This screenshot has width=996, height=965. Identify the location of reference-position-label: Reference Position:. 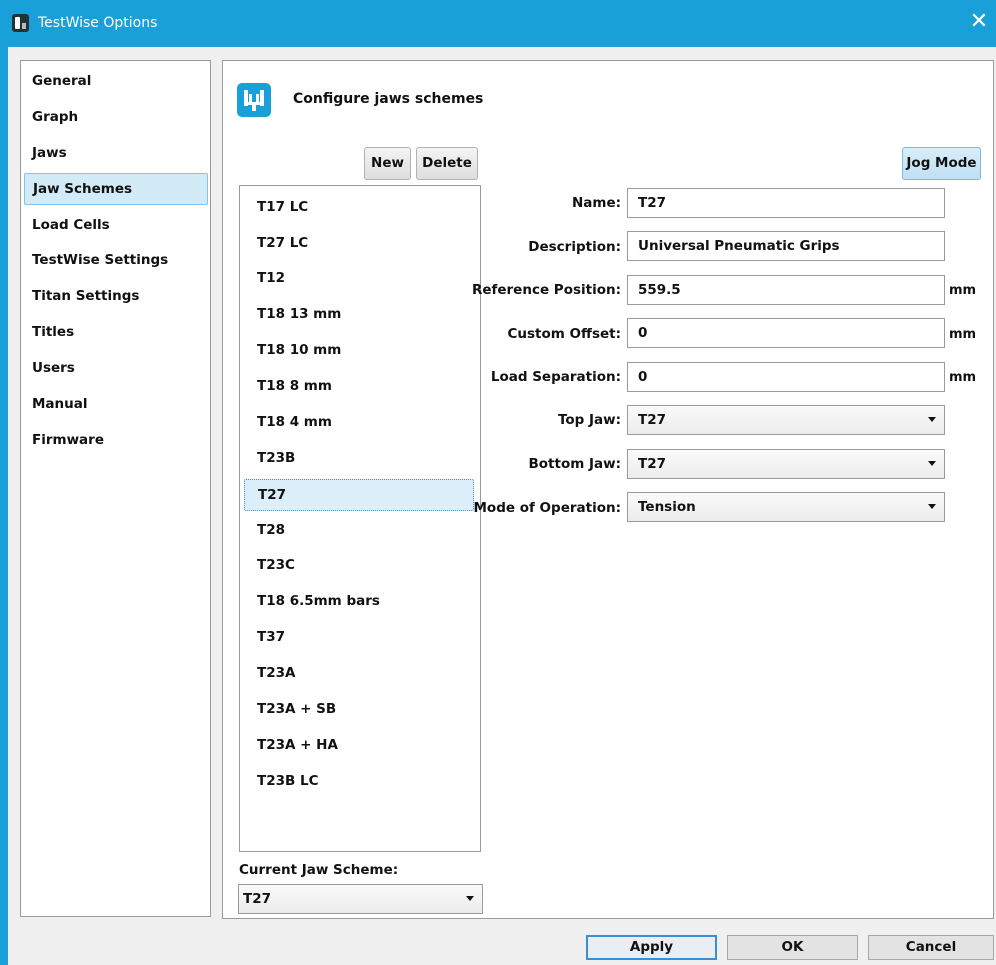
(546, 290).